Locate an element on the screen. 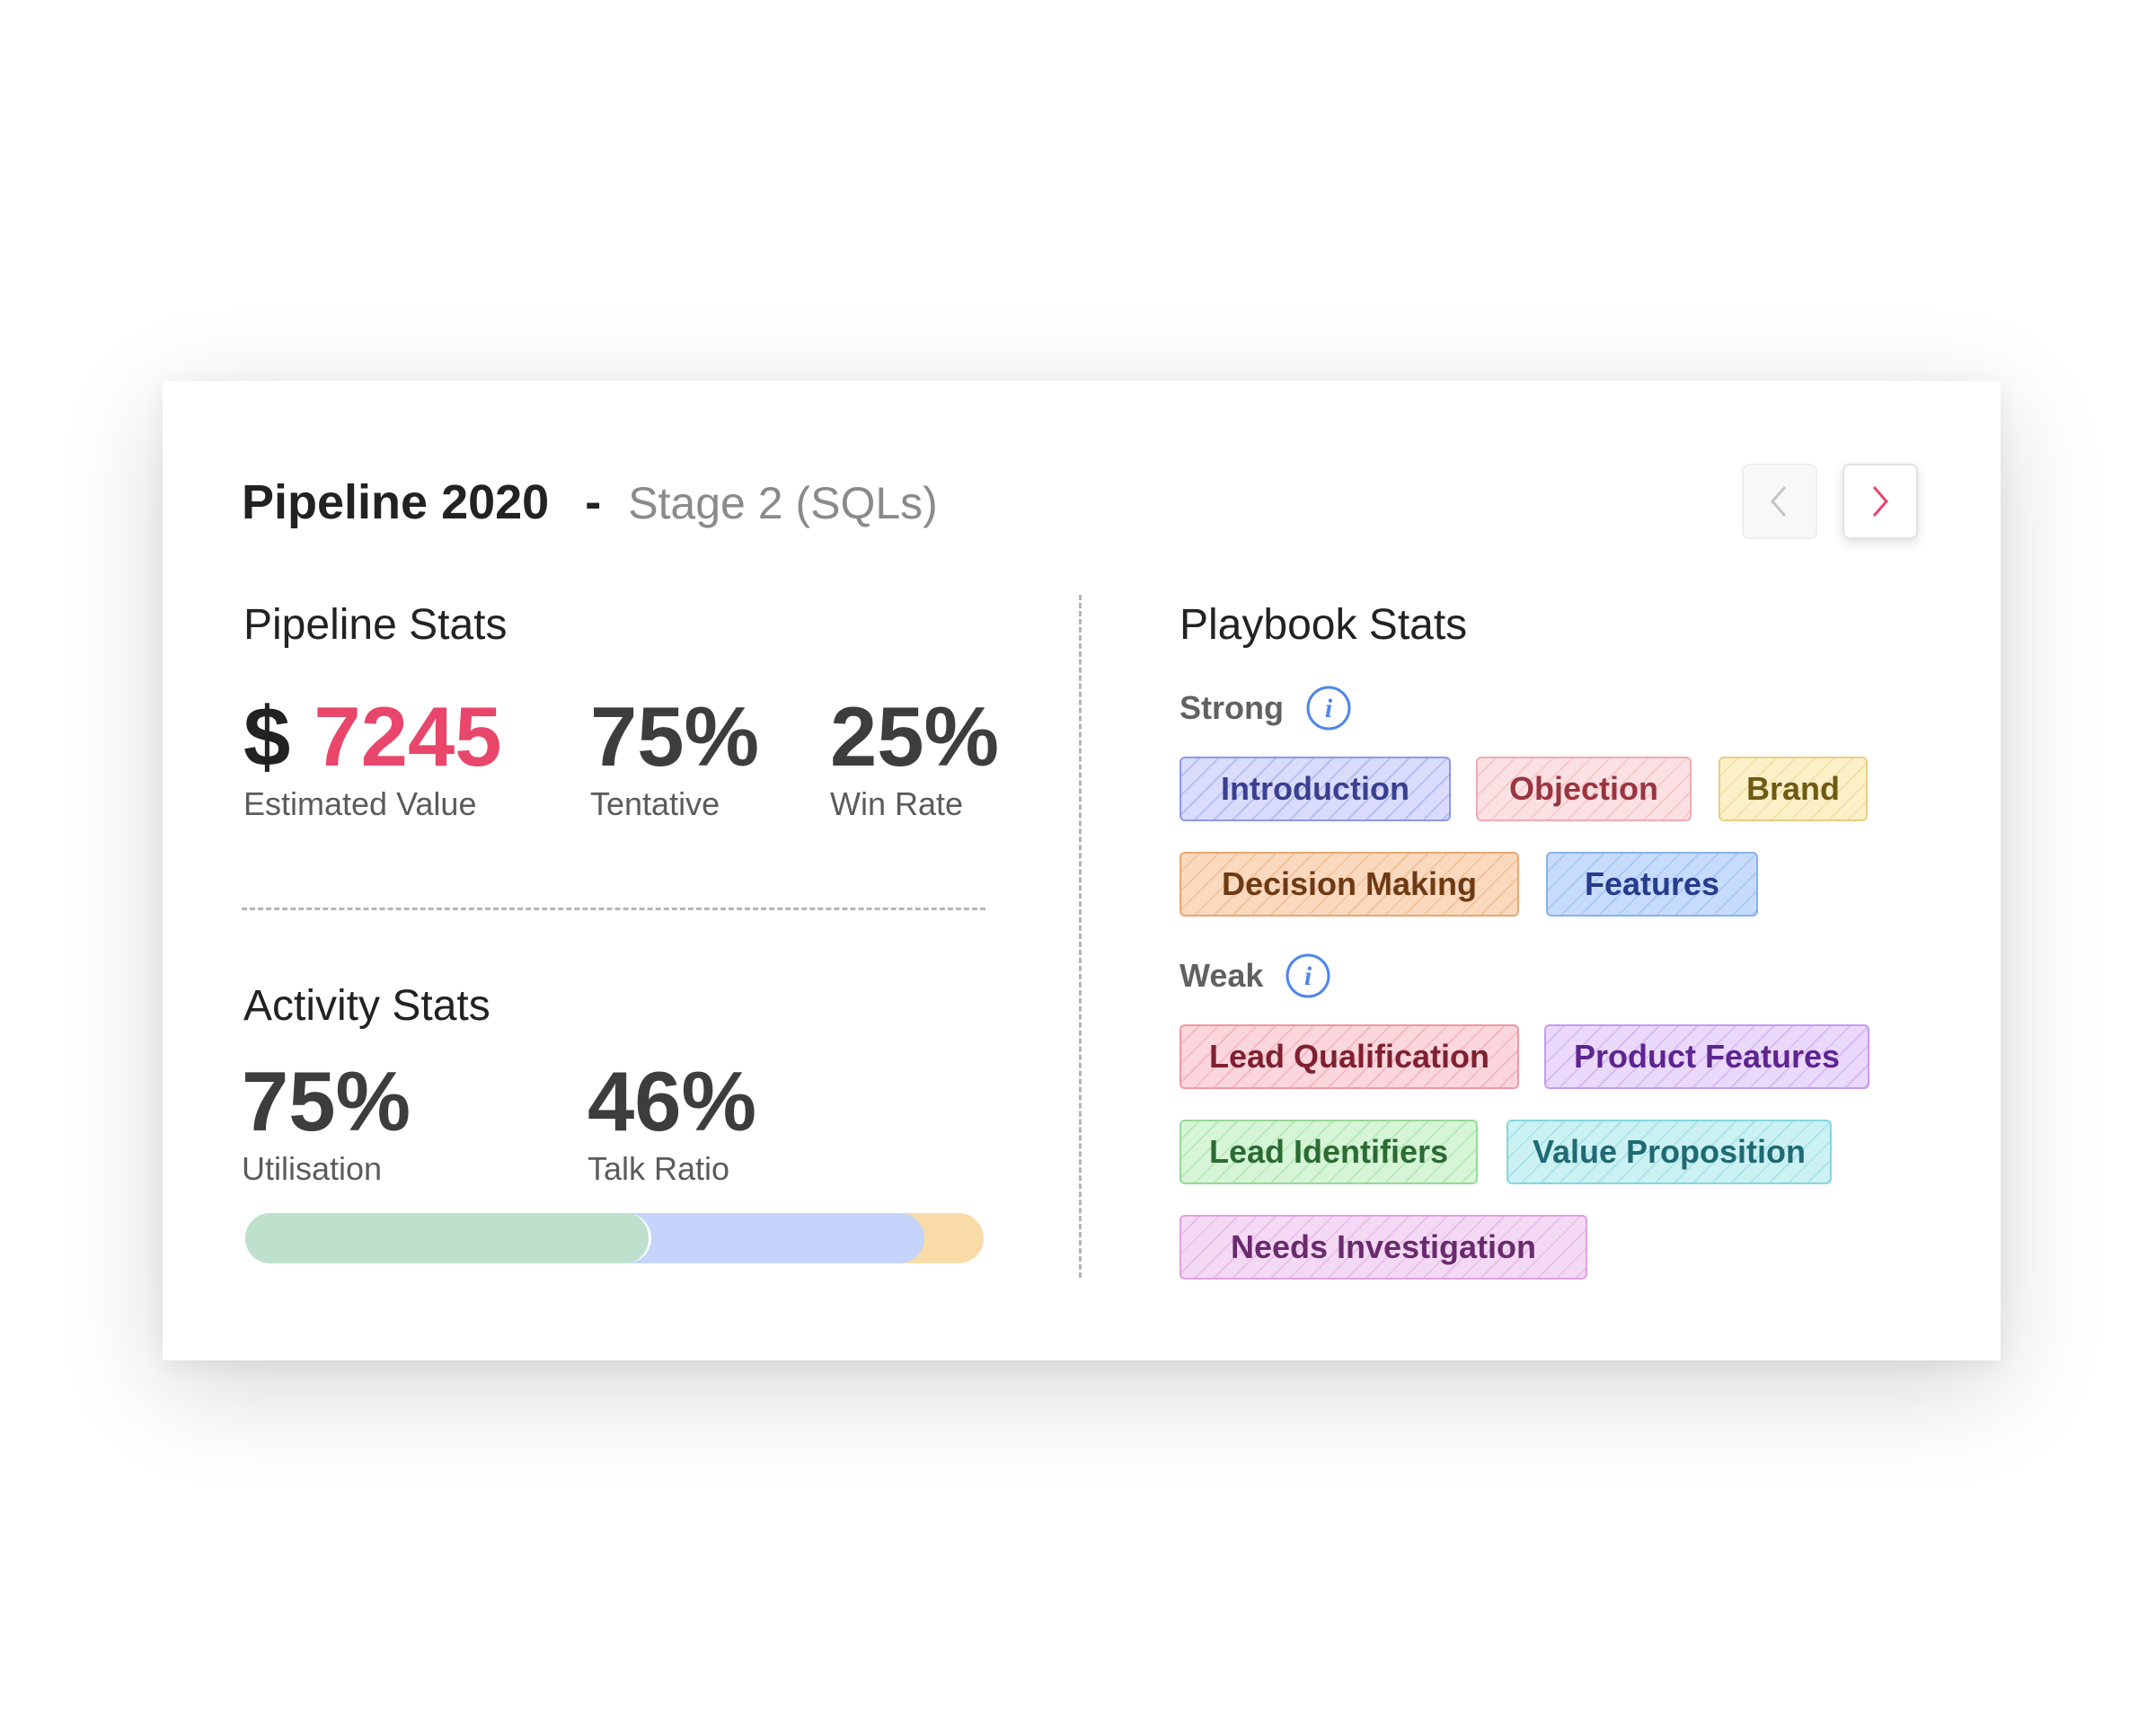 This screenshot has width=2156, height=1736. tag-label: Decision Making is located at coordinates (1349, 883).